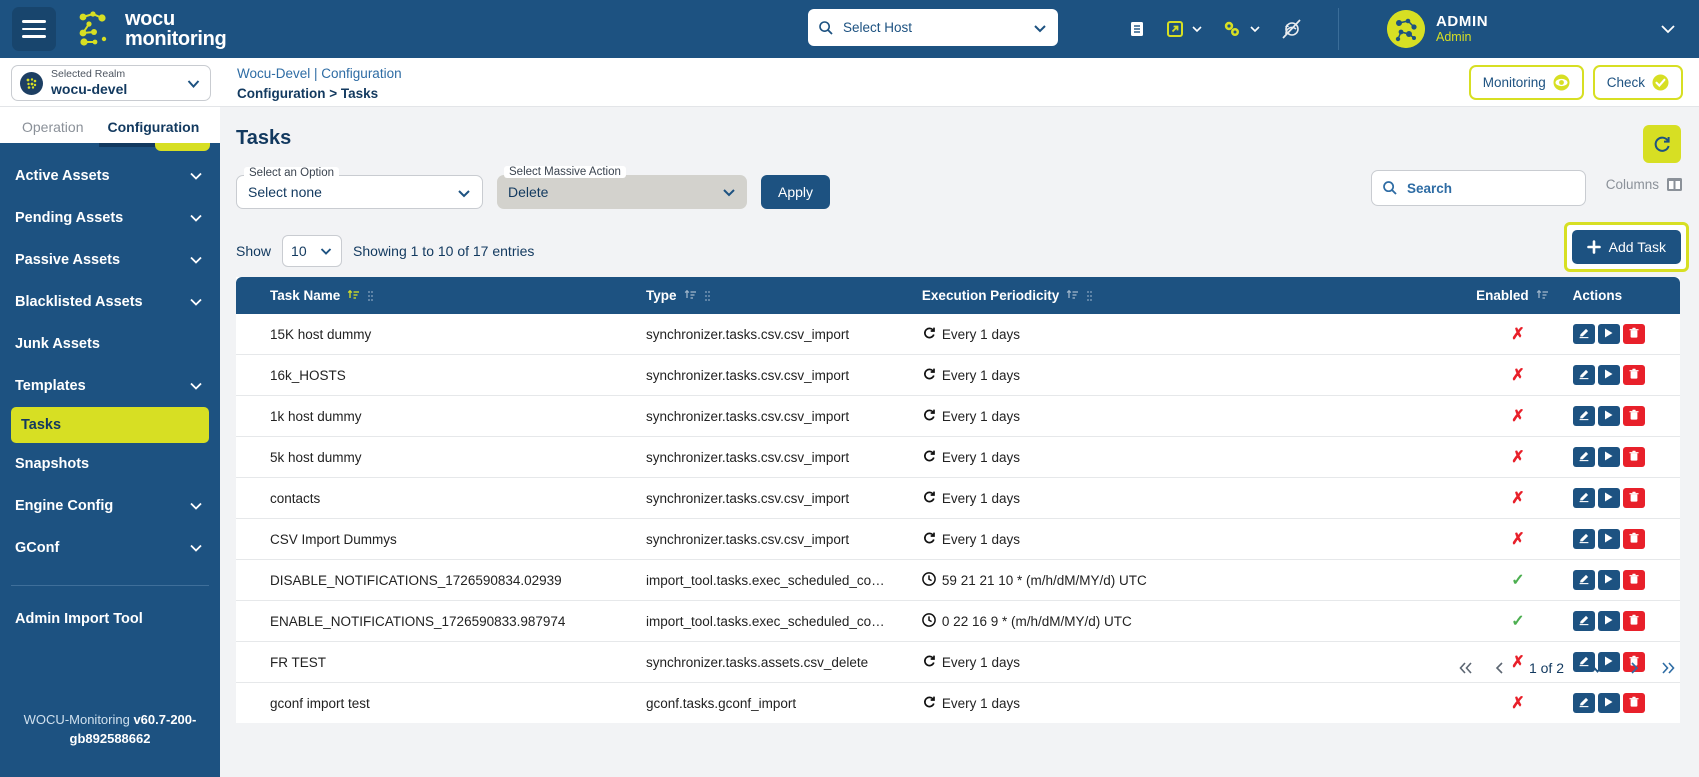  I want to click on sidebar-item-pending-assets: Pending Assets, so click(110, 218).